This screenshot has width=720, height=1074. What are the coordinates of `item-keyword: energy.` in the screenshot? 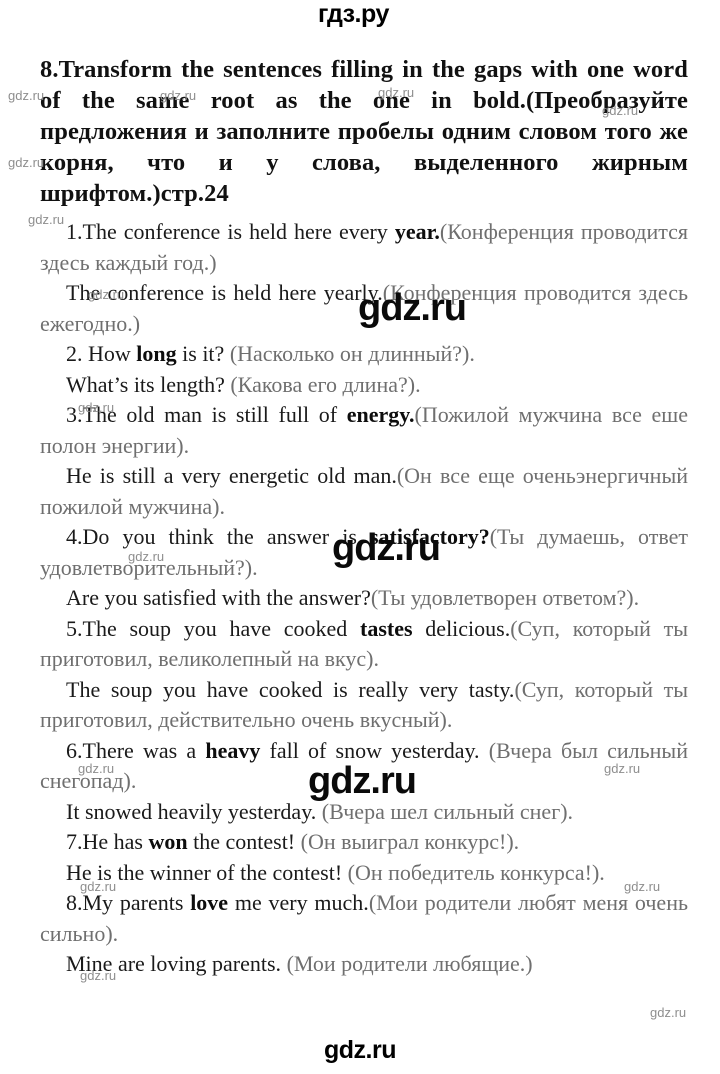 It's located at (380, 414).